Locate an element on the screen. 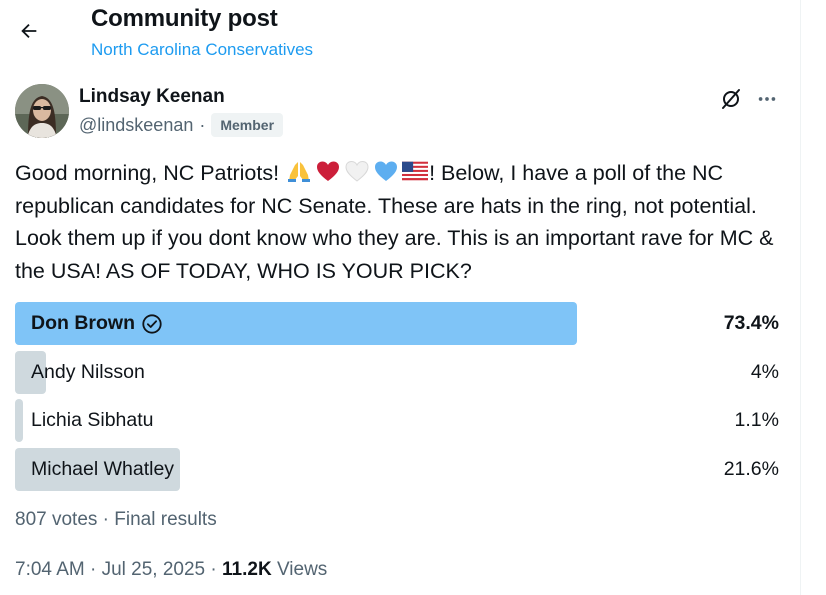 This screenshot has height=595, width=826. post-metadata: 7:04 AM · Jul 25, 2025 · 11.2K Views is located at coordinates (171, 570).